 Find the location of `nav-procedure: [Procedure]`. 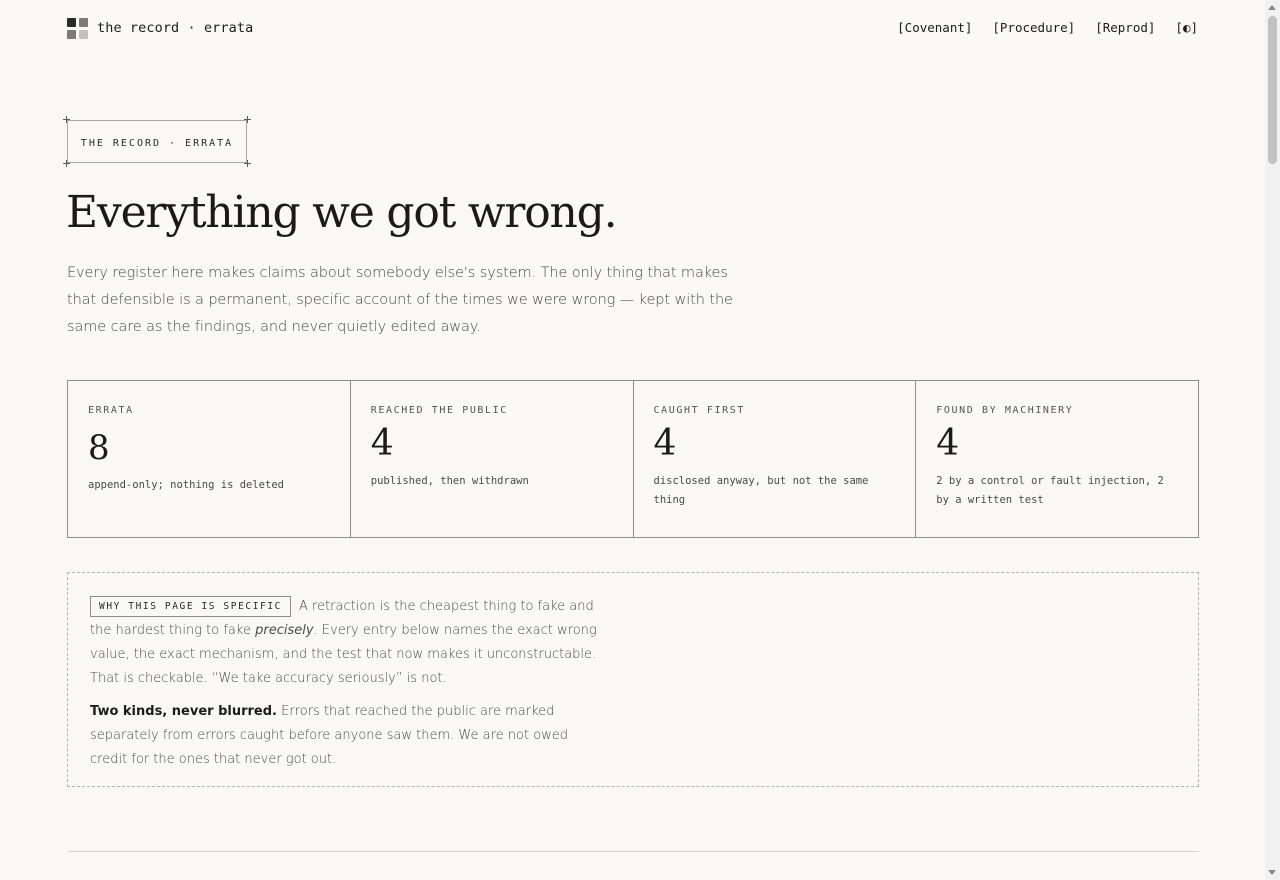

nav-procedure: [Procedure] is located at coordinates (1033, 27).